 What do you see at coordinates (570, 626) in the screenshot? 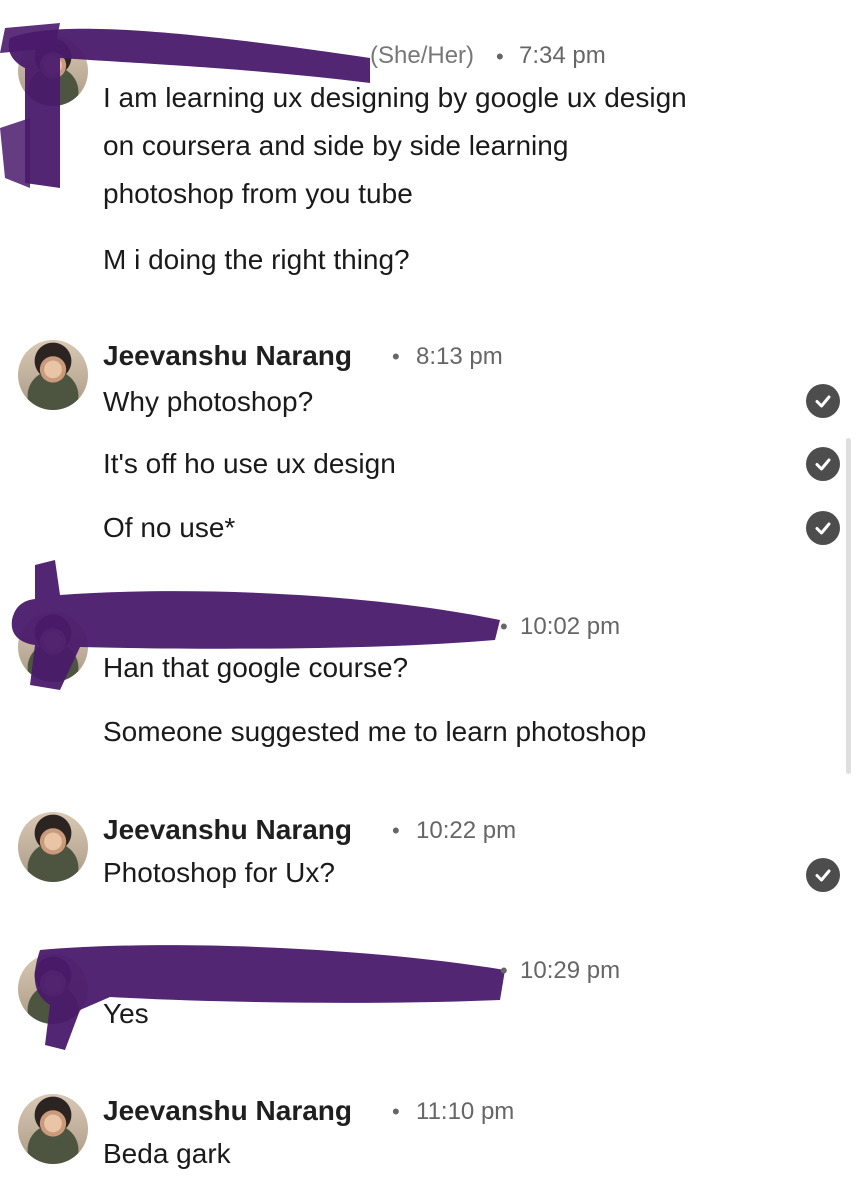
I see `timestamp: 10:02 pm` at bounding box center [570, 626].